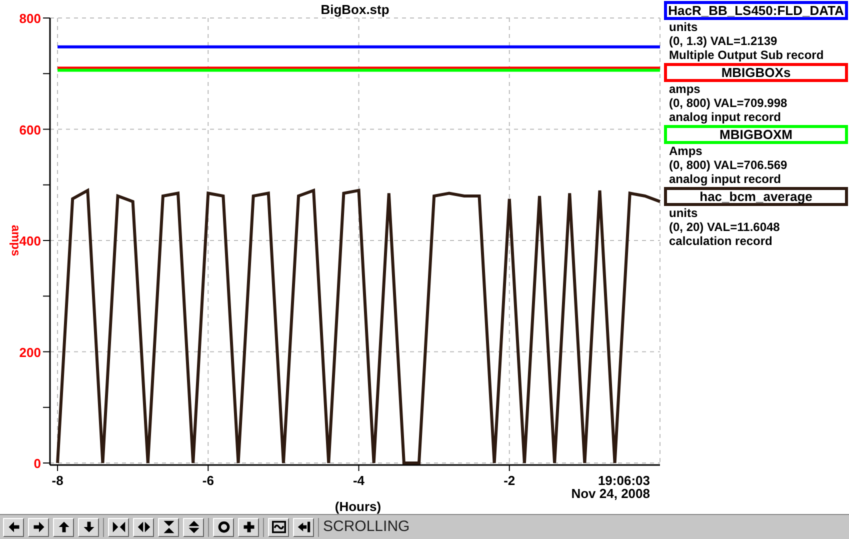 Image resolution: width=849 pixels, height=539 pixels. Describe the element at coordinates (208, 480) in the screenshot. I see `x-tick-label: -6` at that location.